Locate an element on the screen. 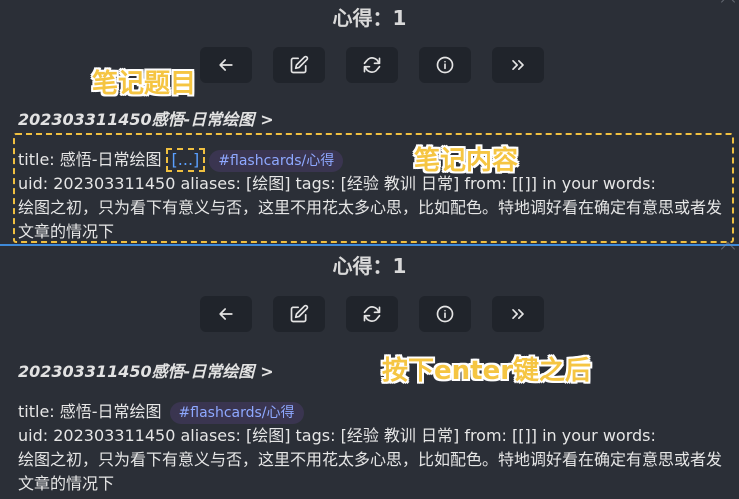  content-line-1: title: 感悟-日常绘图 #flashcards/心得 is located at coordinates (376, 412).